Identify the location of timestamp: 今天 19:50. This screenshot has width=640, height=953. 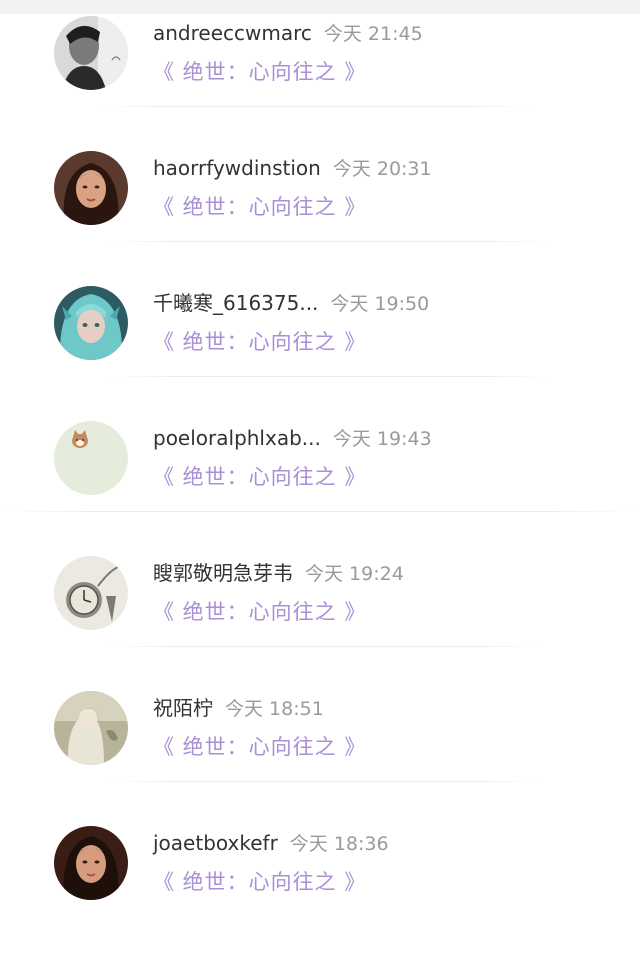
(380, 304).